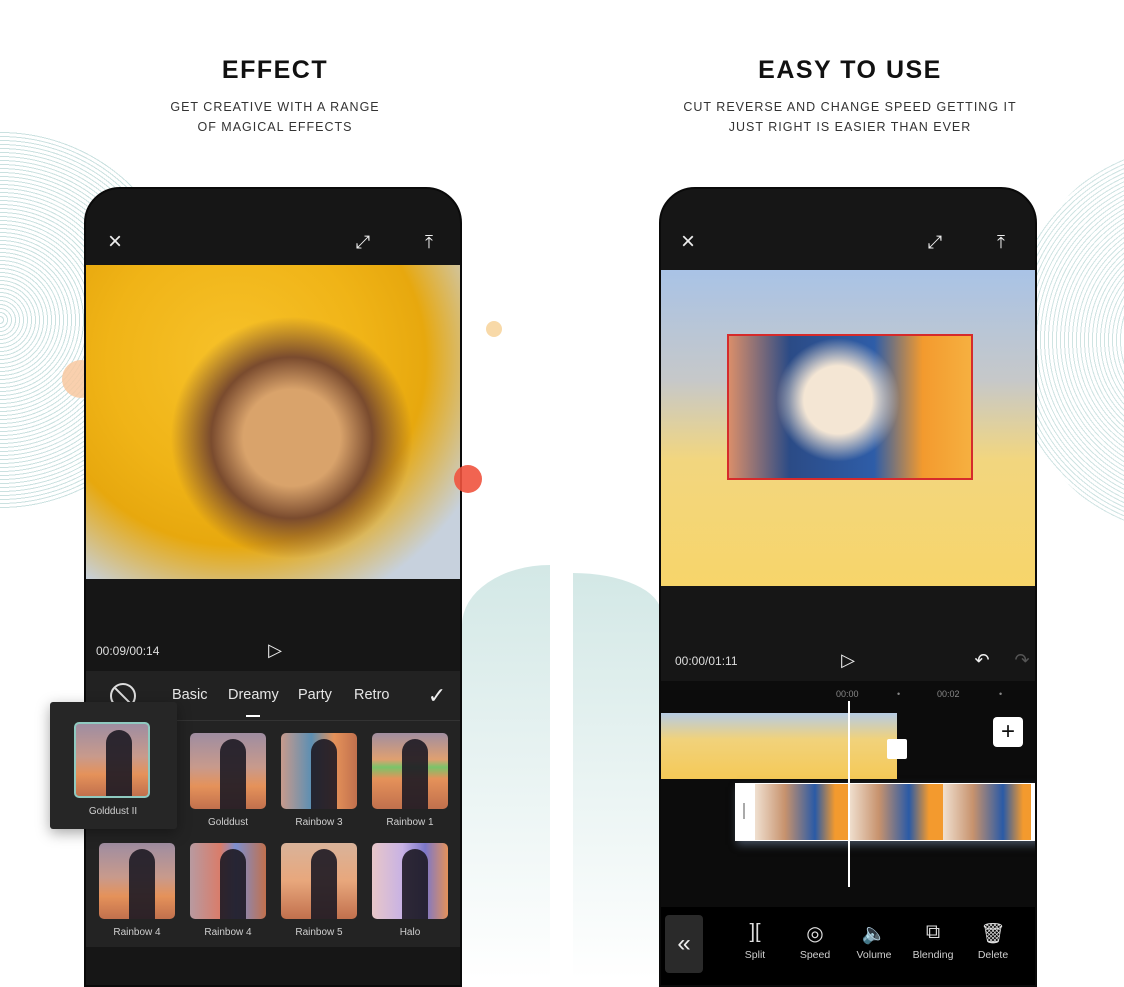 The image size is (1124, 987). I want to click on delete-icon: 🗑, so click(993, 934).